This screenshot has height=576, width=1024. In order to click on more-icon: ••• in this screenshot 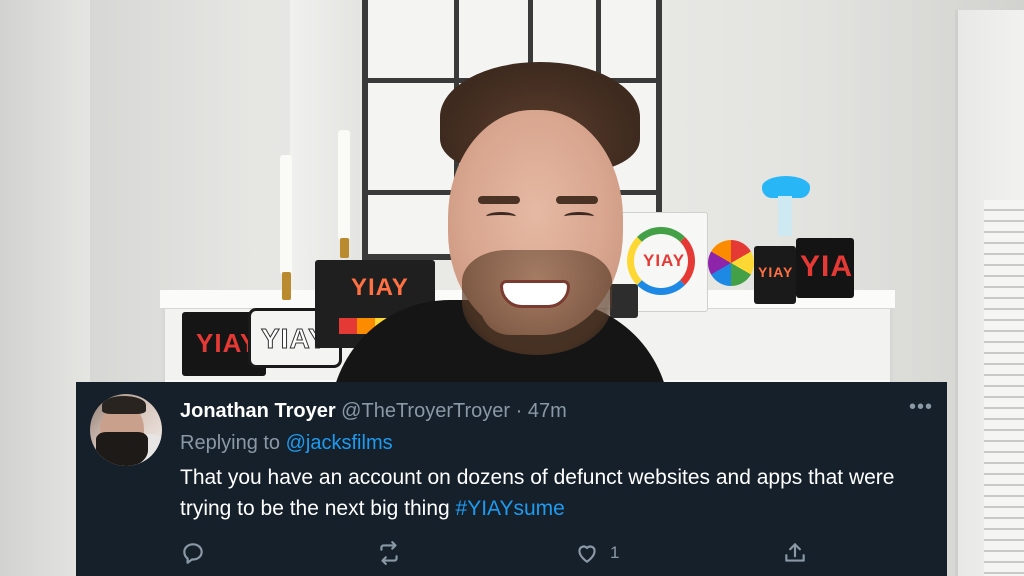, I will do `click(921, 407)`.